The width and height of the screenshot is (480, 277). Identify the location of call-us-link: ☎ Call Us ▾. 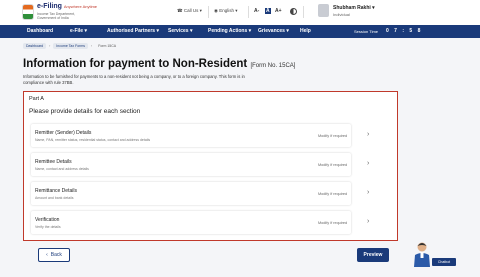
(189, 11).